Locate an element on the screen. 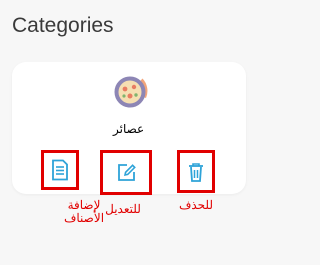  edit-label: للتعديل is located at coordinates (123, 209).